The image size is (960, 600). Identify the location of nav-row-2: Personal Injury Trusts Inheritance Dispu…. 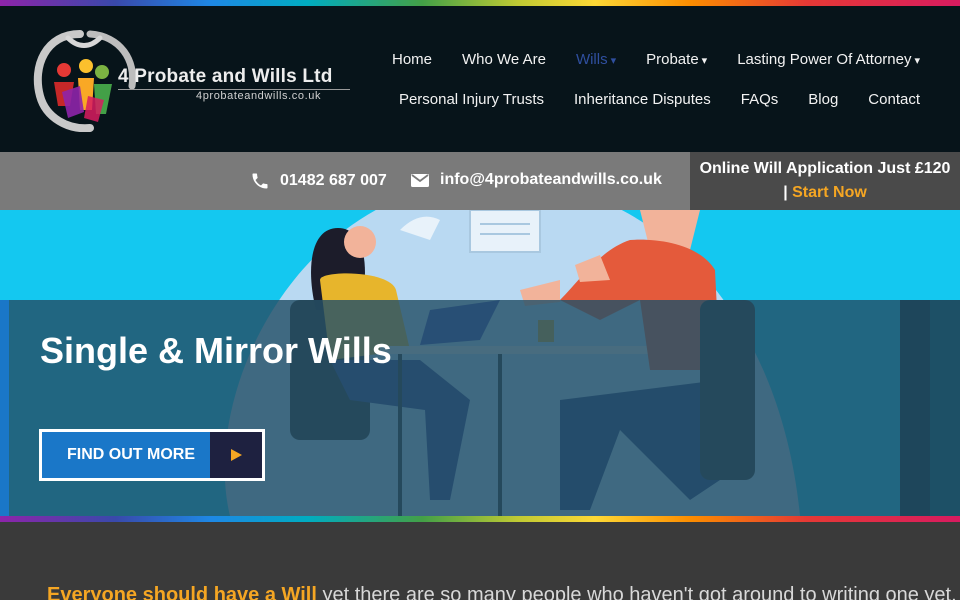
(640, 99).